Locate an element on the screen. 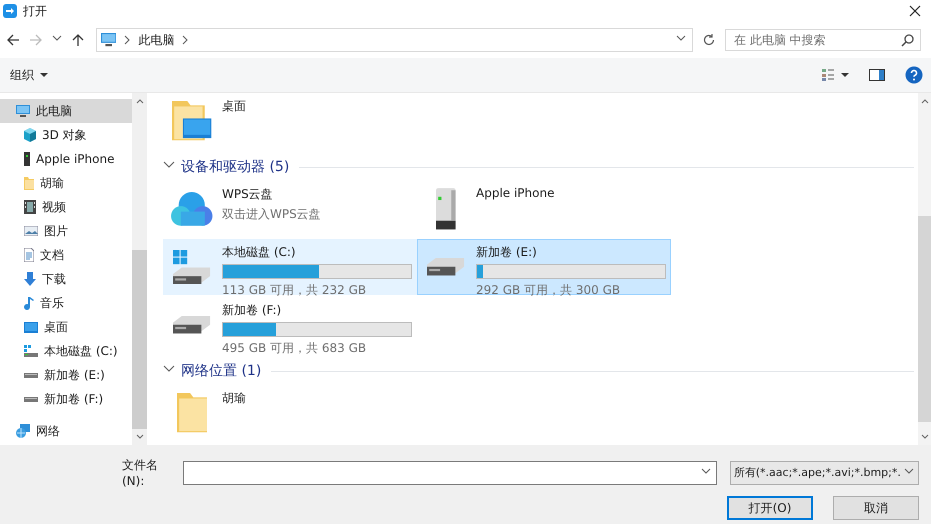  cloud-icon is located at coordinates (192, 209).